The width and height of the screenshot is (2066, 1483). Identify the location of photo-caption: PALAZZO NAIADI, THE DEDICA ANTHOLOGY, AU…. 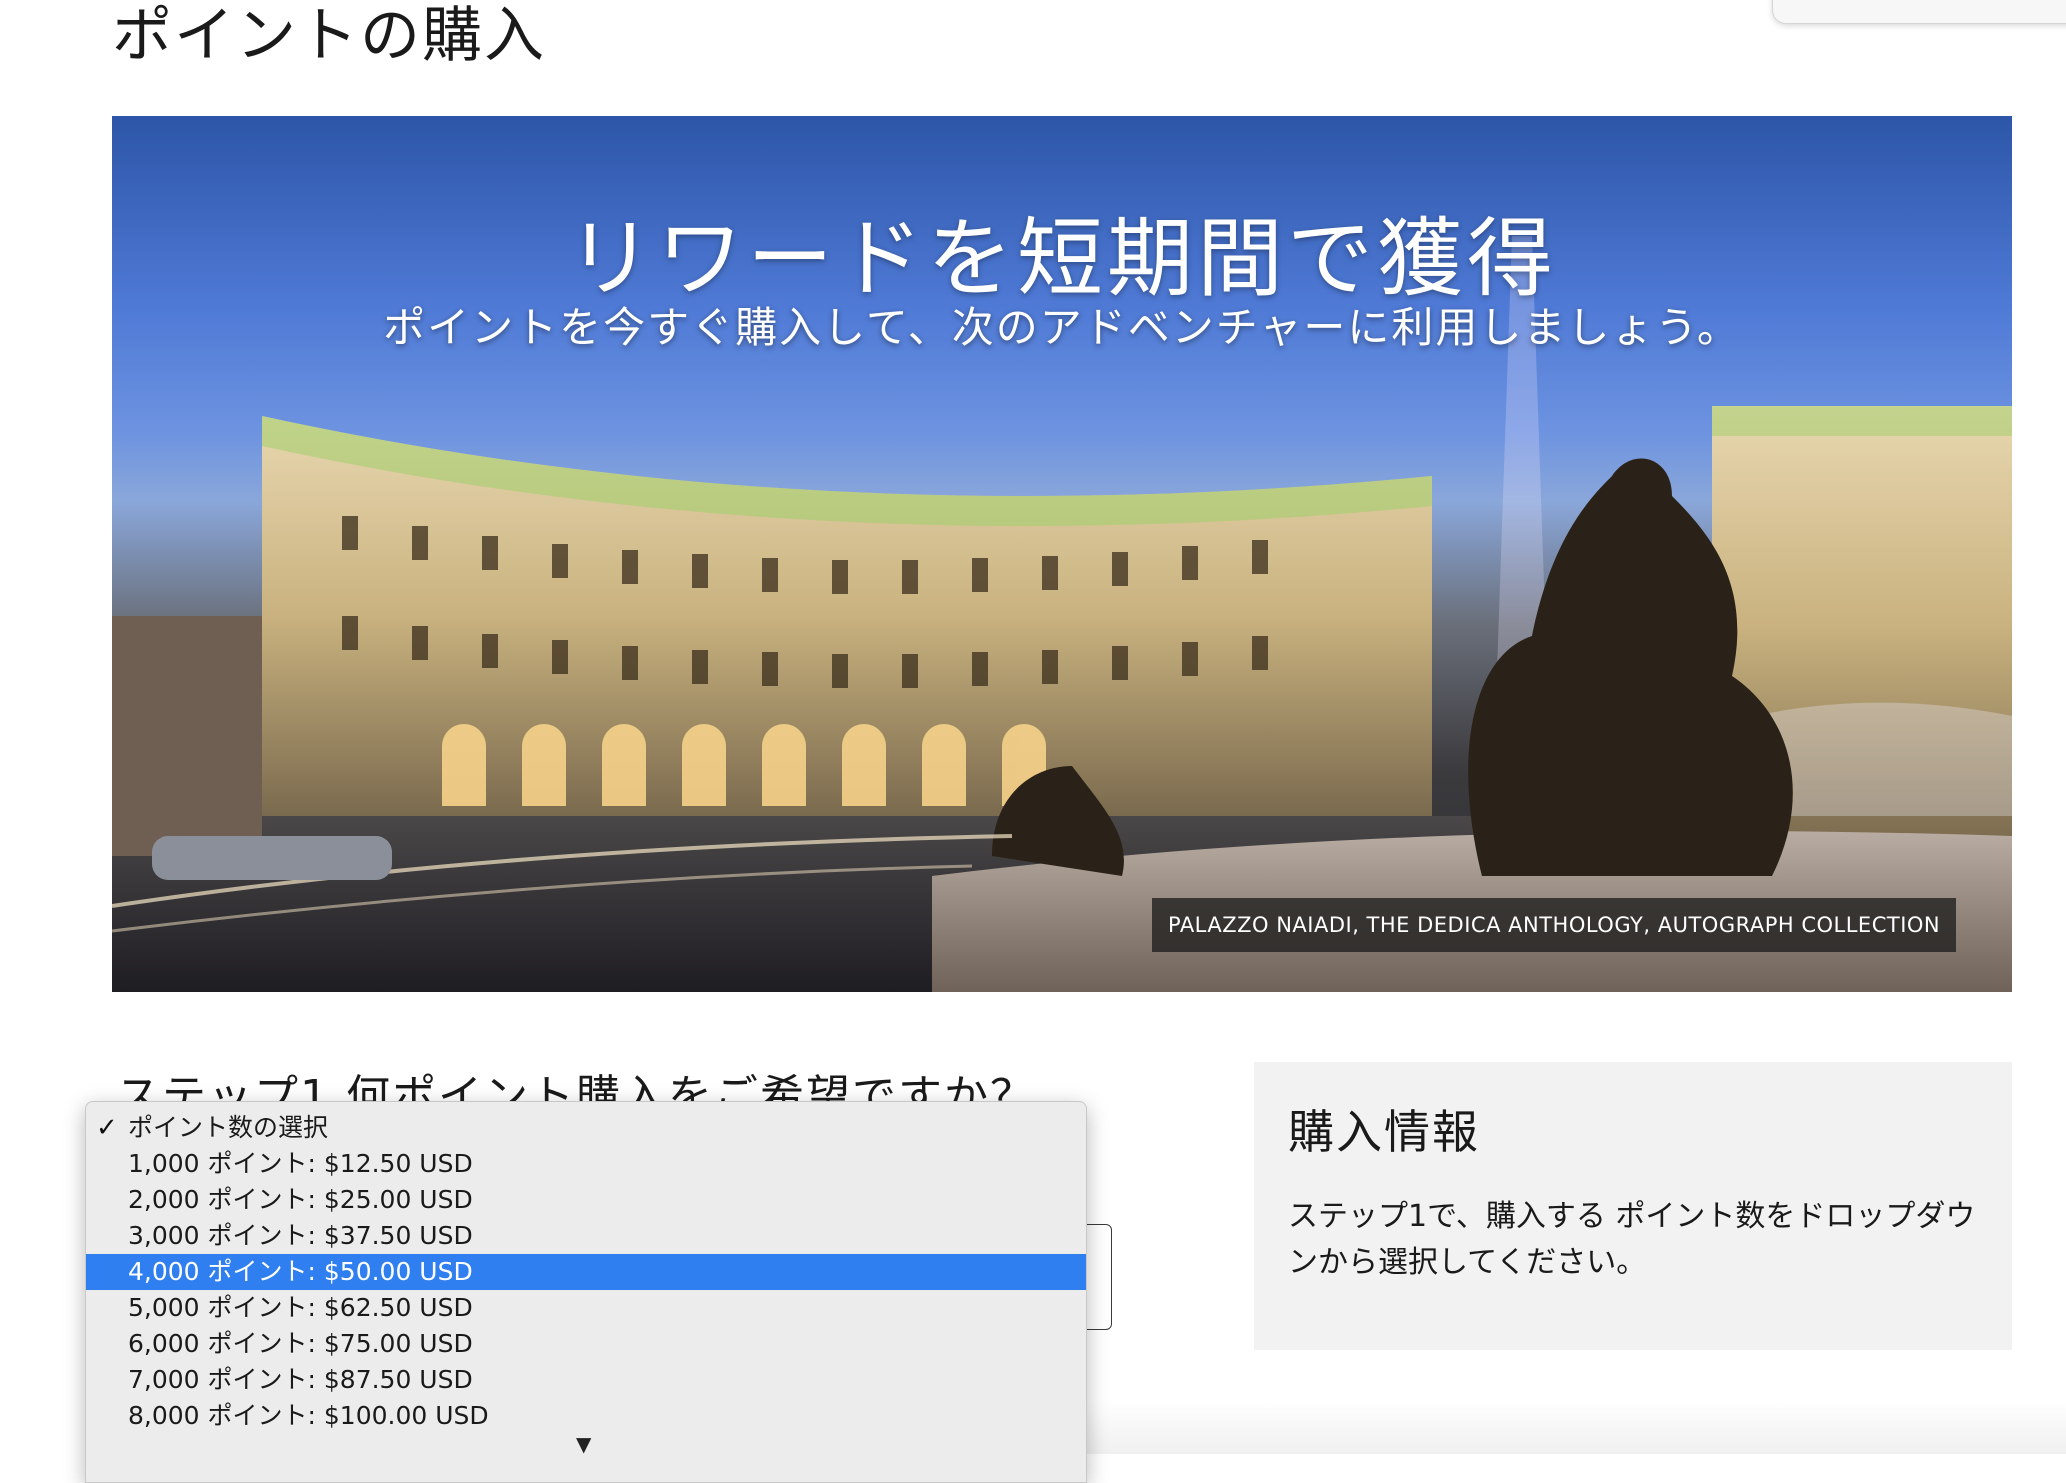
(1554, 925).